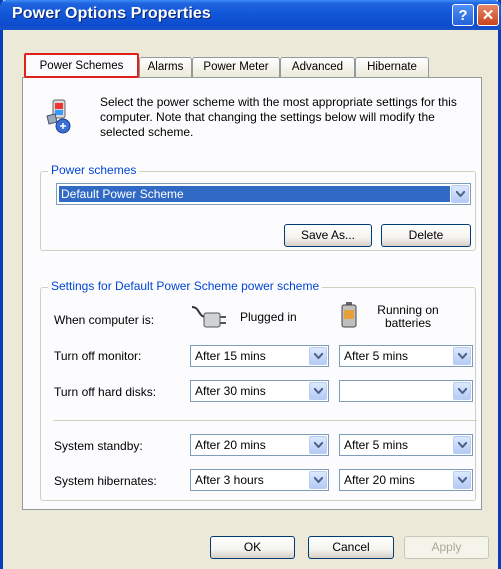 This screenshot has height=569, width=501. What do you see at coordinates (392, 67) in the screenshot?
I see `tab-hibernate: Hibernate` at bounding box center [392, 67].